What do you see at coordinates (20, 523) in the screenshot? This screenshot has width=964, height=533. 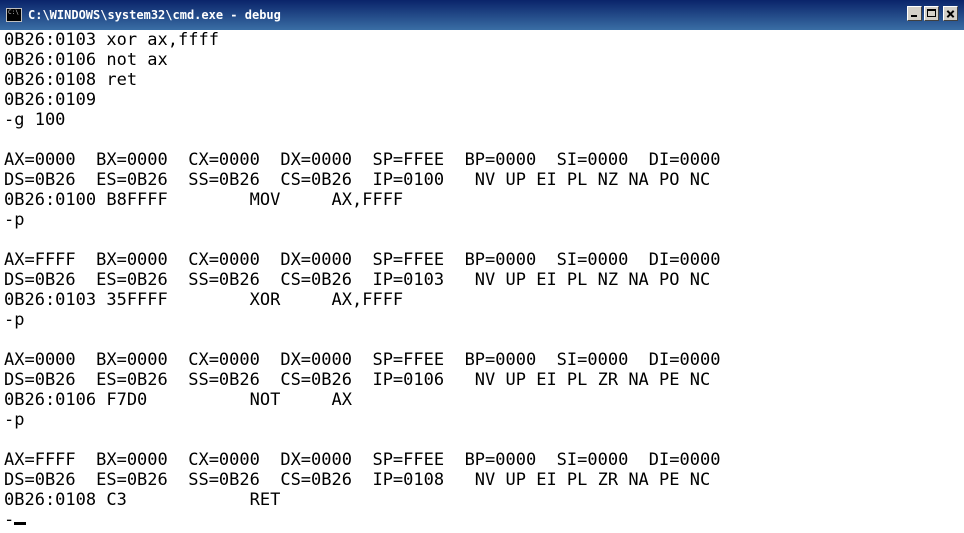 I see `text-cursor` at bounding box center [20, 523].